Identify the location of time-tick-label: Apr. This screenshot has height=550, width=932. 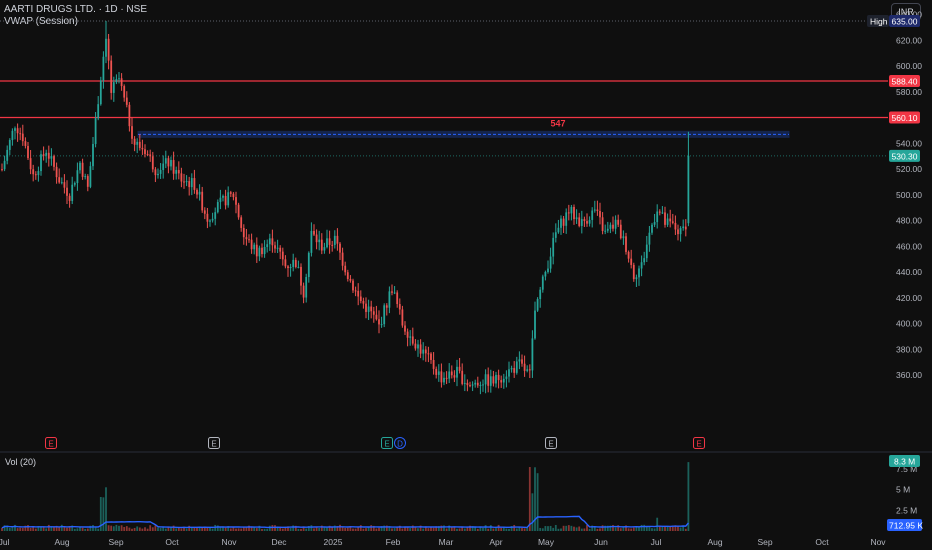
(495, 542).